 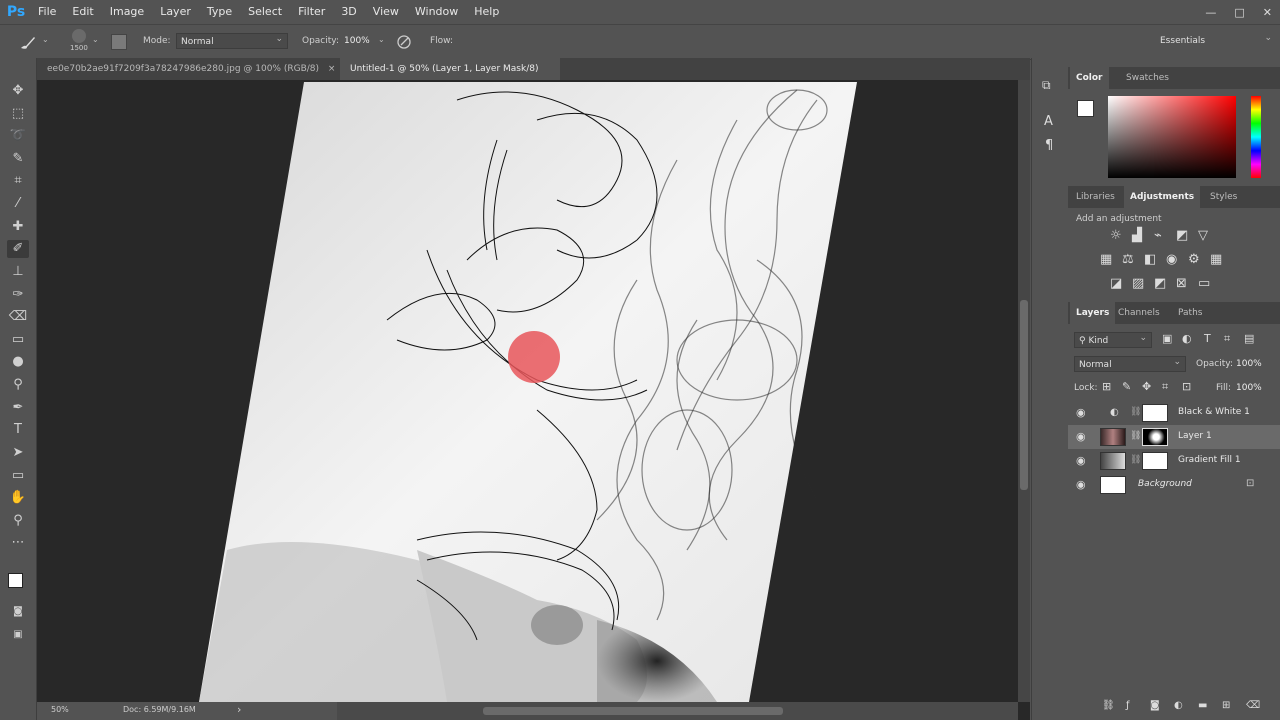 What do you see at coordinates (1187, 338) in the screenshot?
I see `filter-adjustment-icon: ◐` at bounding box center [1187, 338].